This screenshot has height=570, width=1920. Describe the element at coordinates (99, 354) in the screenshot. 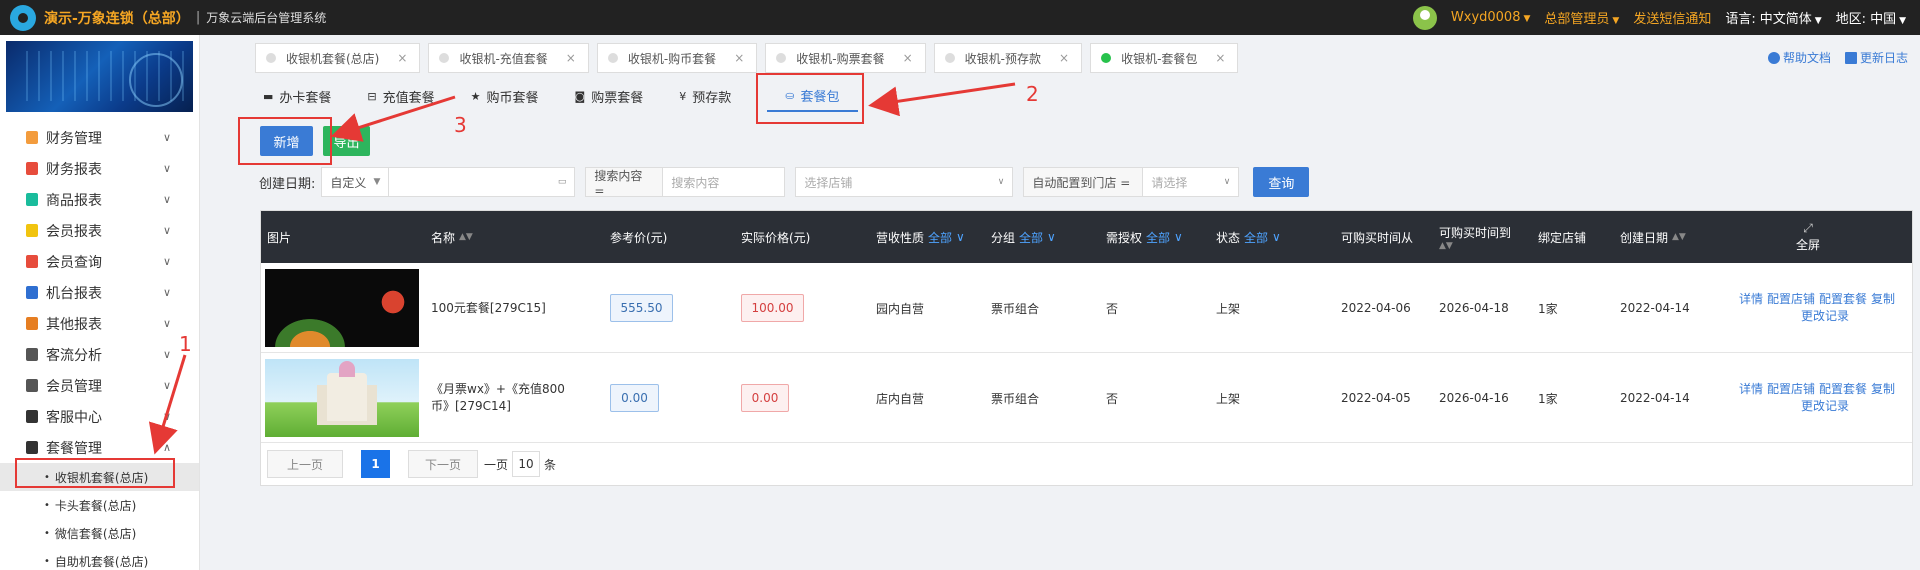

I see `sidebar-item: 客流分析 ∨` at that location.